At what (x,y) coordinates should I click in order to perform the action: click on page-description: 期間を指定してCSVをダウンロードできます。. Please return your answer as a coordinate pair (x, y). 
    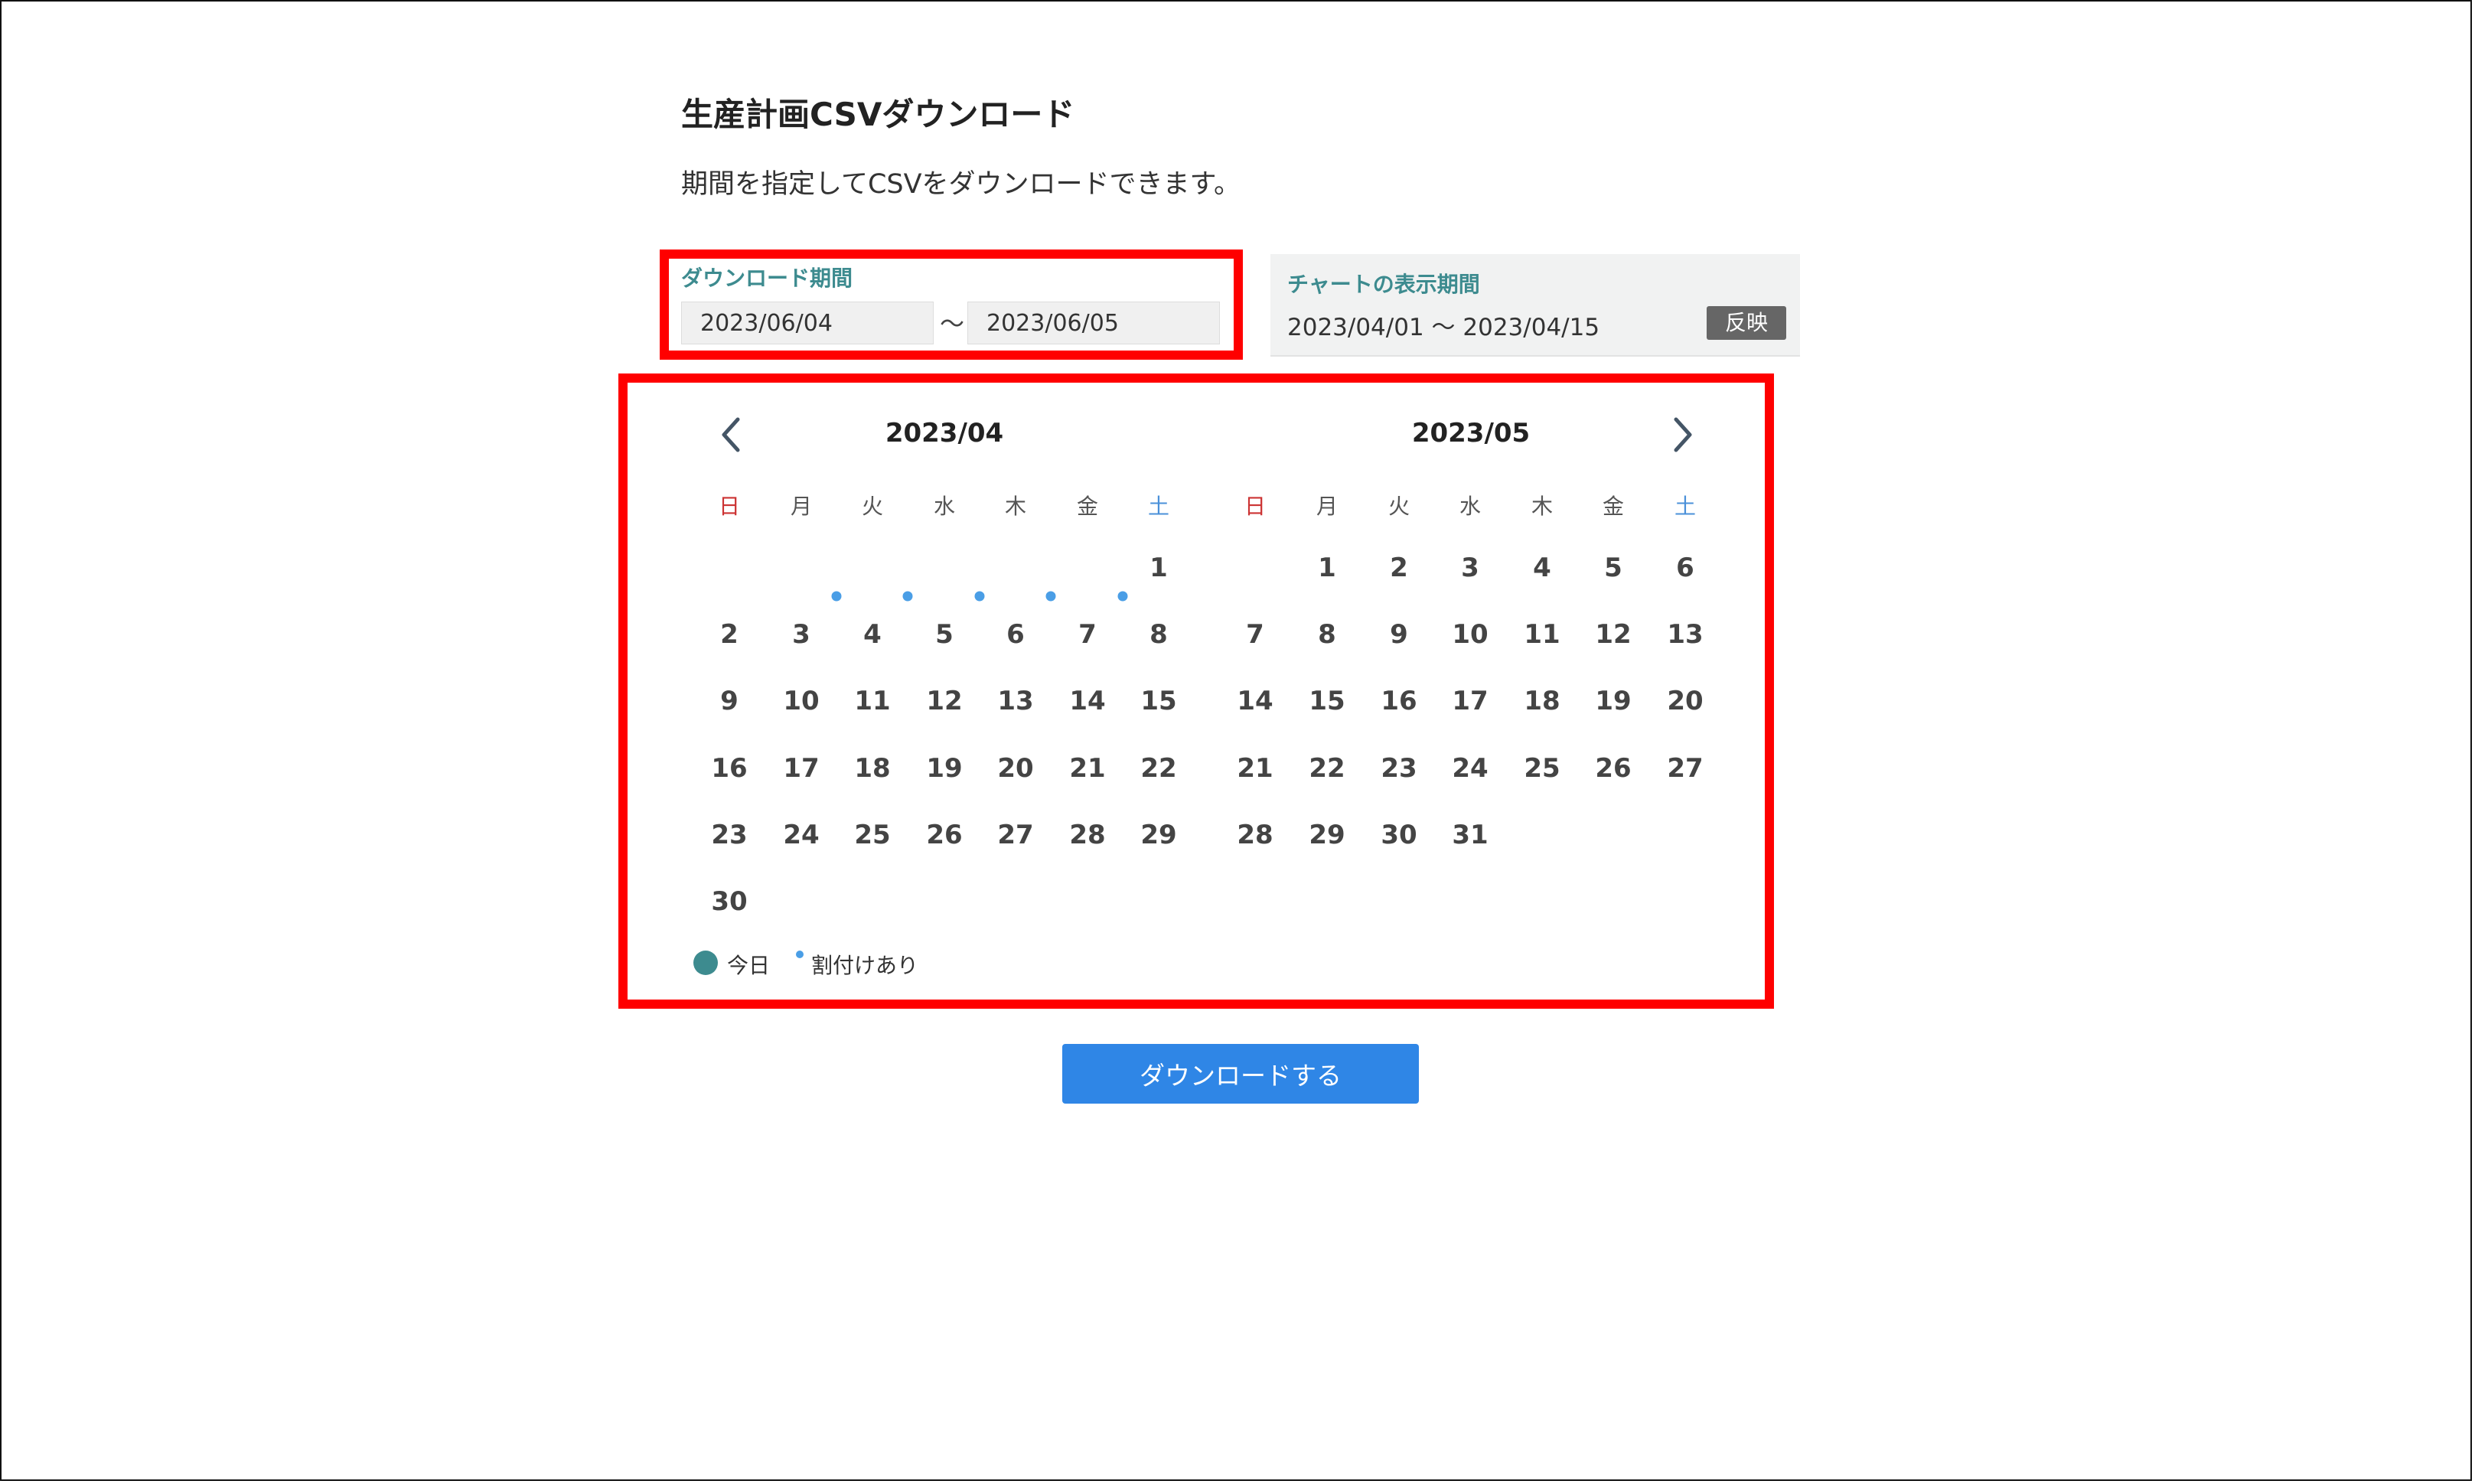
    Looking at the image, I should click on (961, 184).